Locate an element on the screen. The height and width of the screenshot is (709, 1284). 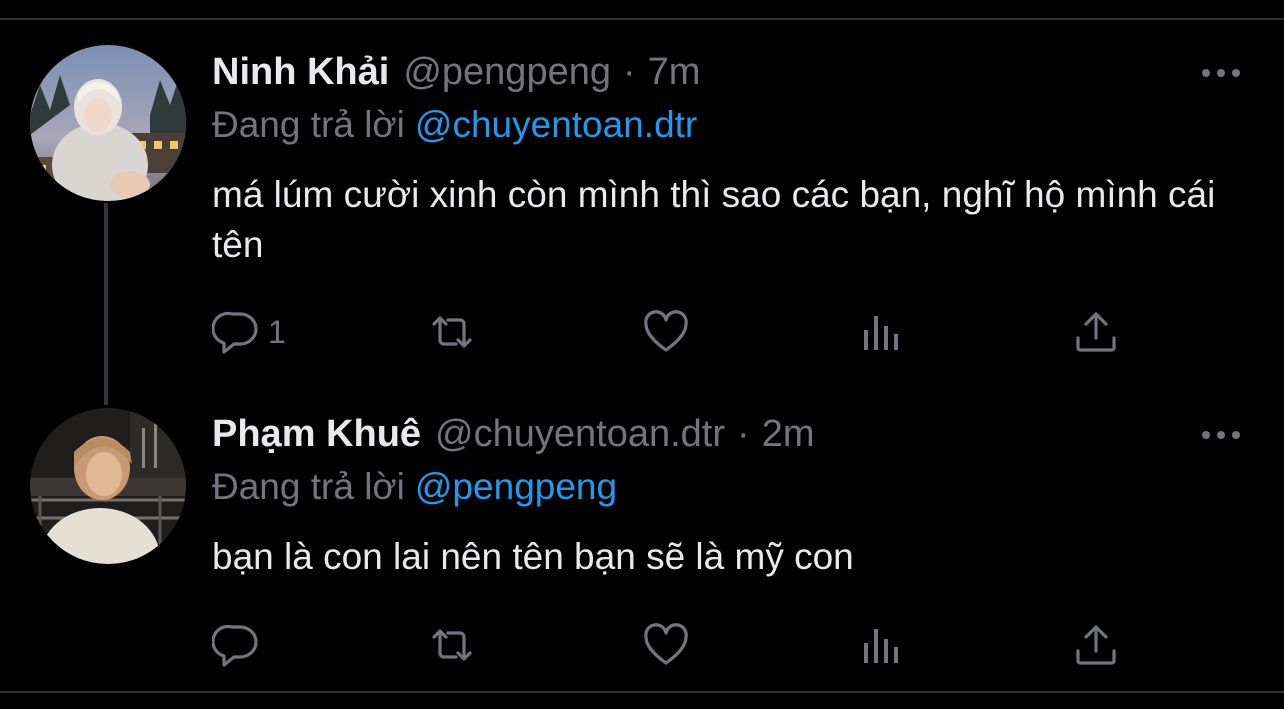
replying-to: Đang trả lời @chuyentoan.dtr is located at coordinates (454, 125).